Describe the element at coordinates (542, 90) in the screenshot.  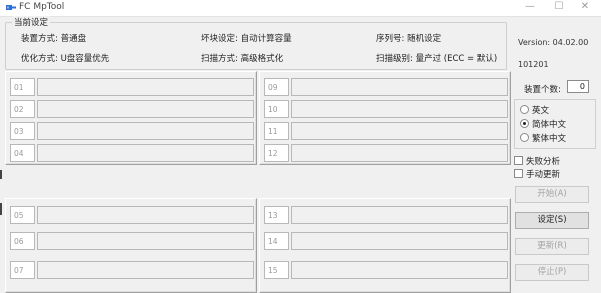
I see `device-count-label: 装置个数:` at that location.